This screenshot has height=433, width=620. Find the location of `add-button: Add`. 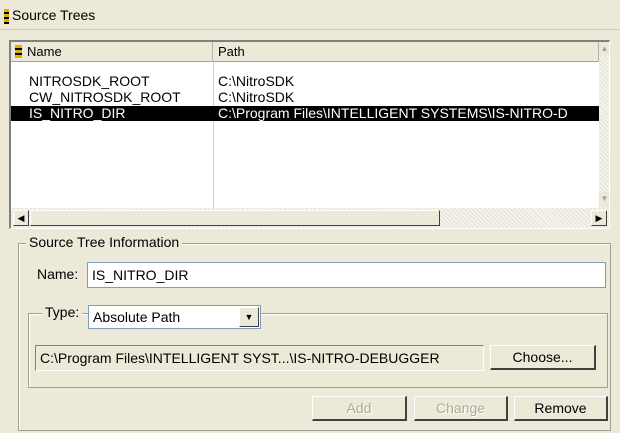

add-button: Add is located at coordinates (359, 408).